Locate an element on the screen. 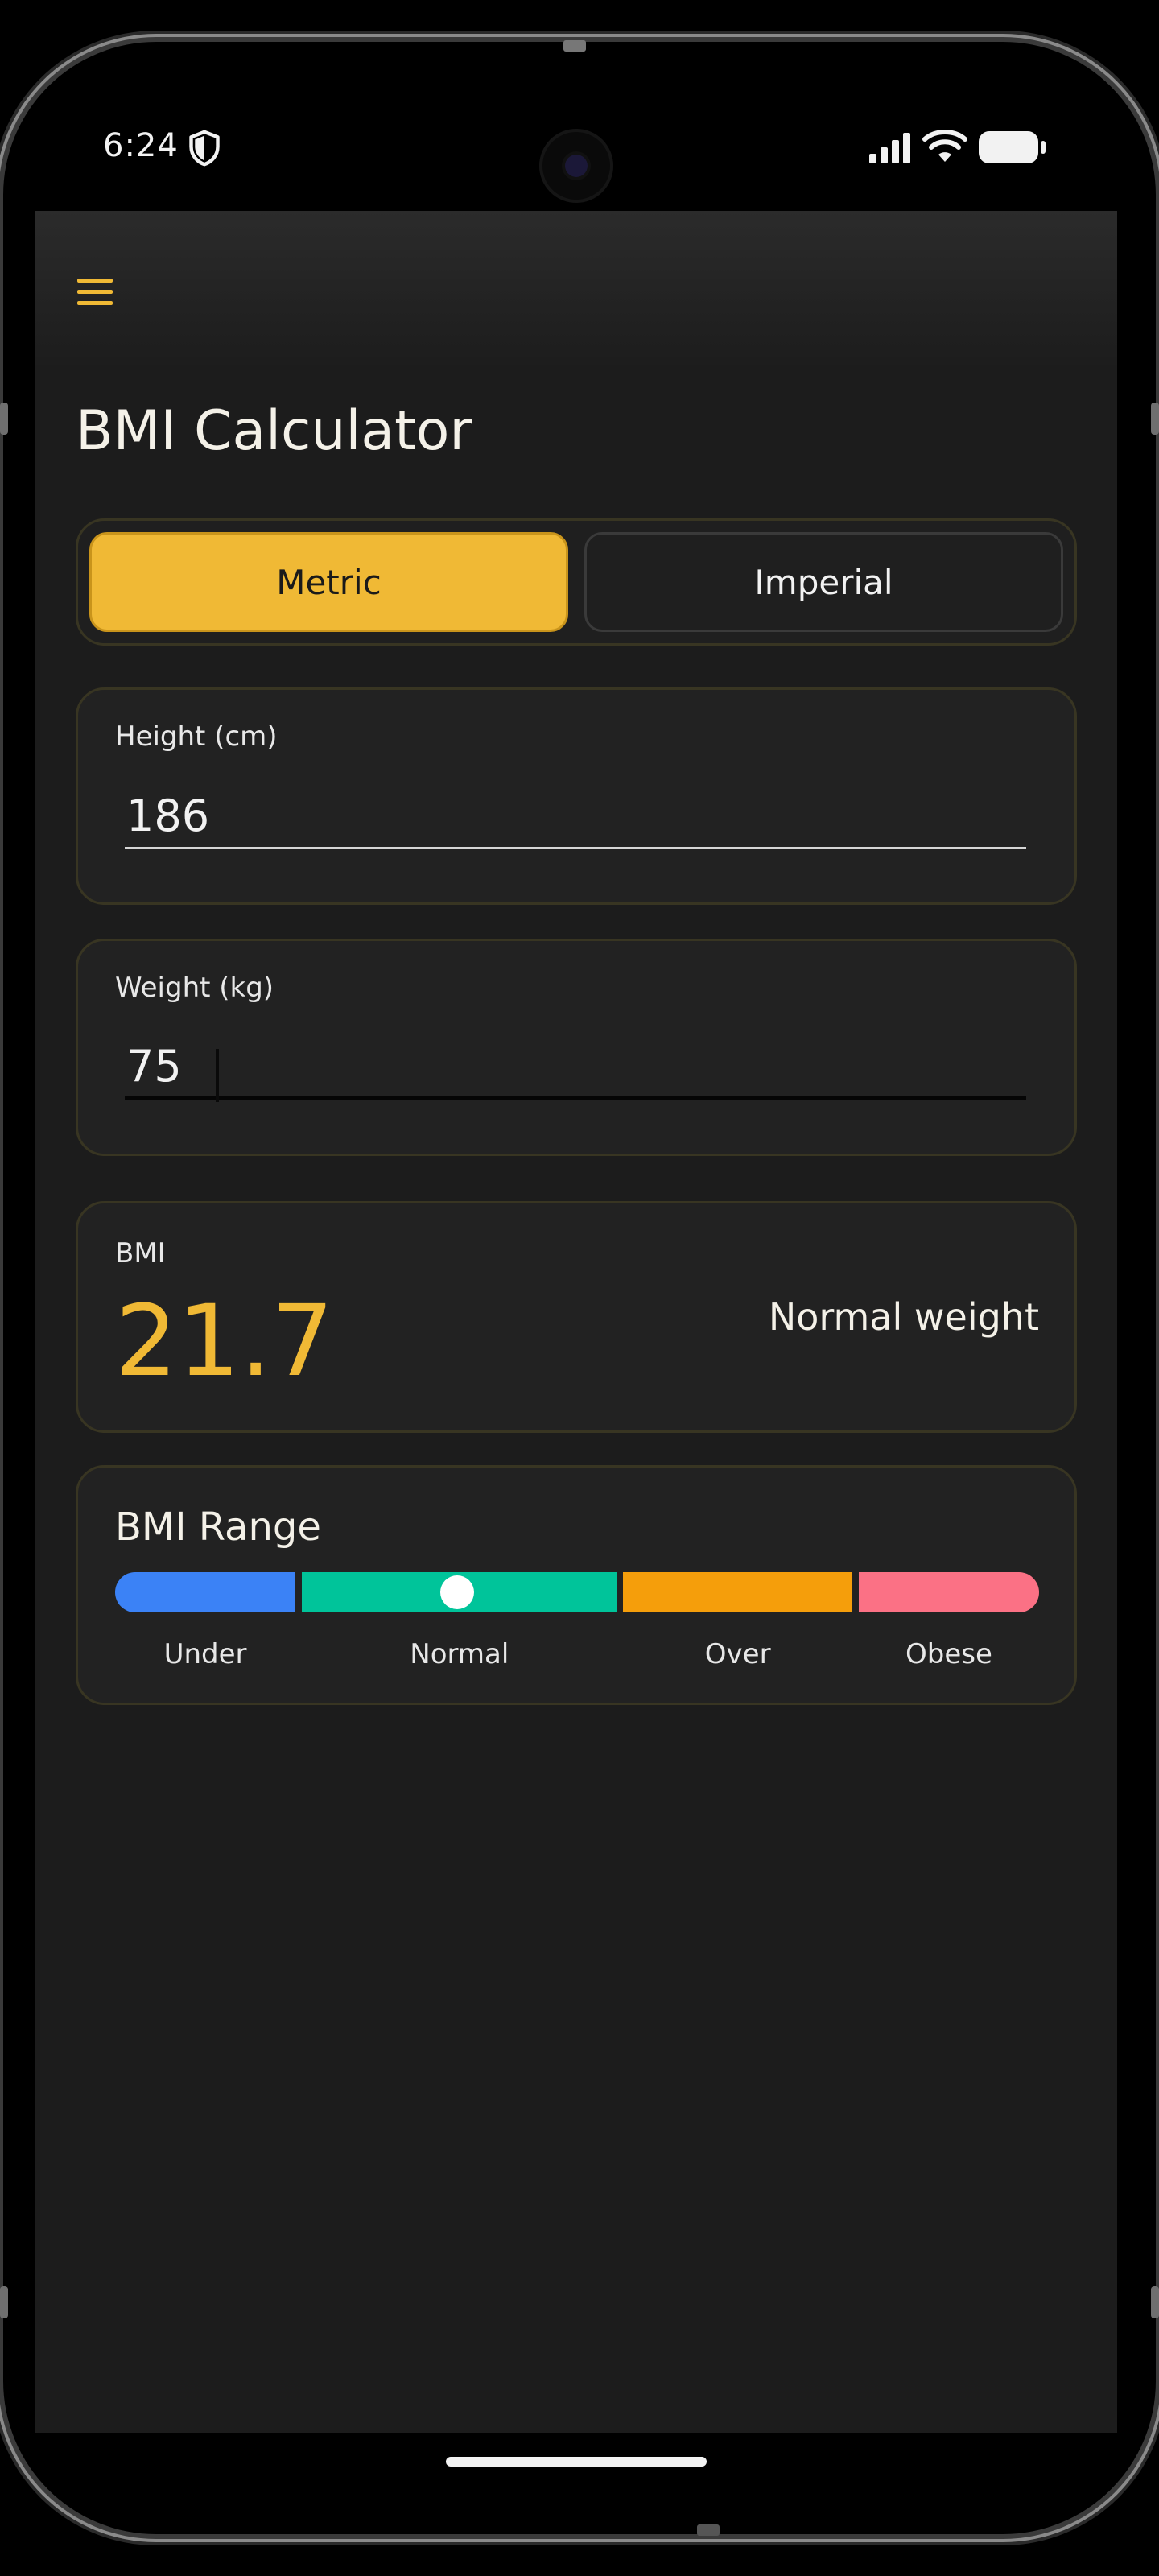 The height and width of the screenshot is (2576, 1159). battery-icon is located at coordinates (1012, 147).